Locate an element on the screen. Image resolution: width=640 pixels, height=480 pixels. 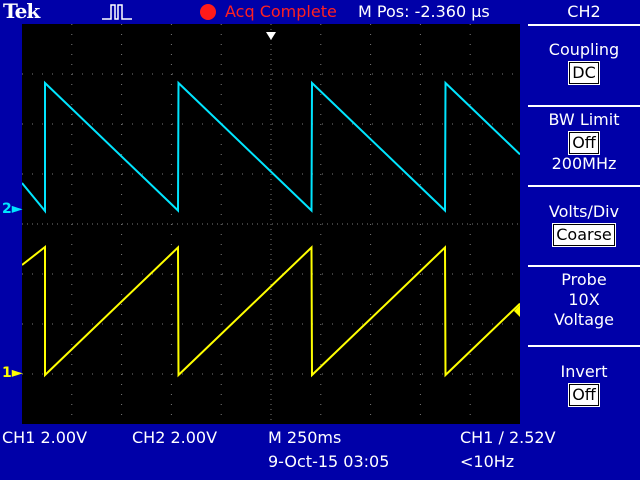
invert-label: Invert is located at coordinates (584, 371).